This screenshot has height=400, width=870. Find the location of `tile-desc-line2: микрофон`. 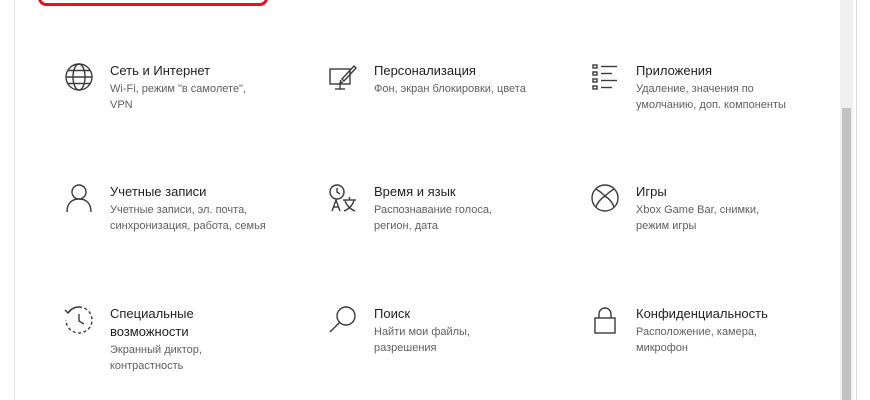

tile-desc-line2: микрофон is located at coordinates (662, 348).